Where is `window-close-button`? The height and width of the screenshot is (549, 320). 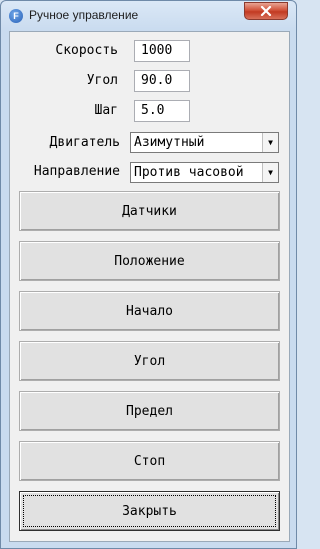
window-close-button is located at coordinates (266, 11).